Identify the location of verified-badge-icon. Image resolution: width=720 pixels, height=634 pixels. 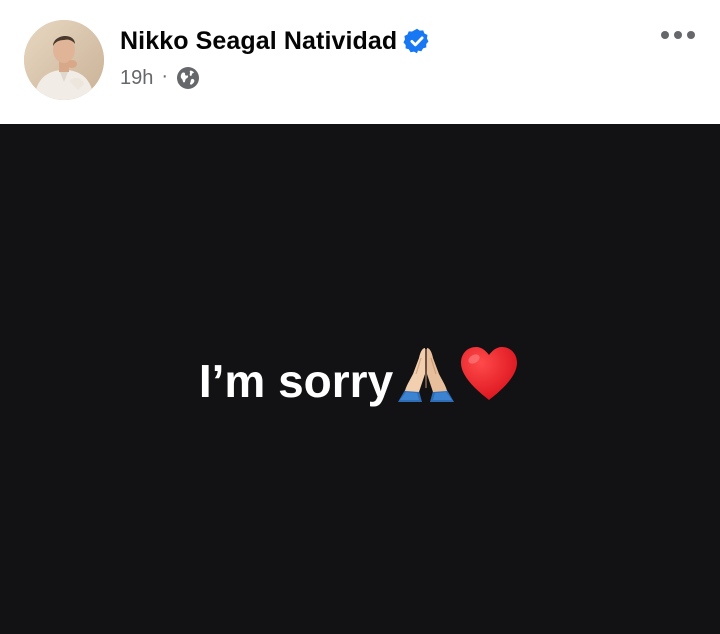
(417, 41).